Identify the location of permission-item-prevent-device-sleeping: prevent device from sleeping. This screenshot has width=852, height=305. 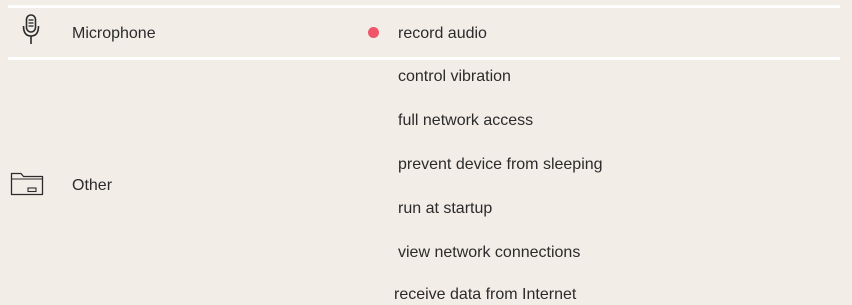
(500, 164).